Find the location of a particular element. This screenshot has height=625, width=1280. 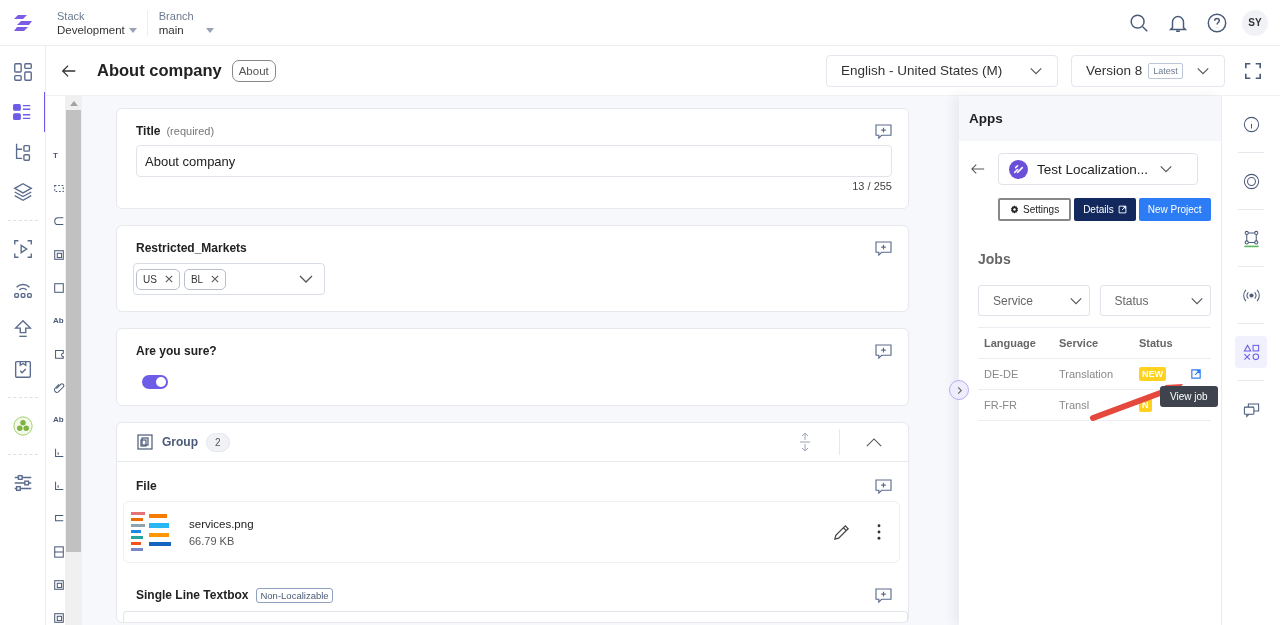

section-heading: Jobs is located at coordinates (995, 259).